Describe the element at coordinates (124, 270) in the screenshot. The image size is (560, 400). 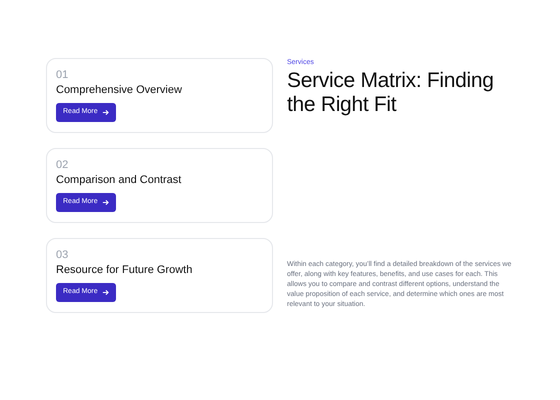
I see `card-title: Resource for Future Growth` at that location.